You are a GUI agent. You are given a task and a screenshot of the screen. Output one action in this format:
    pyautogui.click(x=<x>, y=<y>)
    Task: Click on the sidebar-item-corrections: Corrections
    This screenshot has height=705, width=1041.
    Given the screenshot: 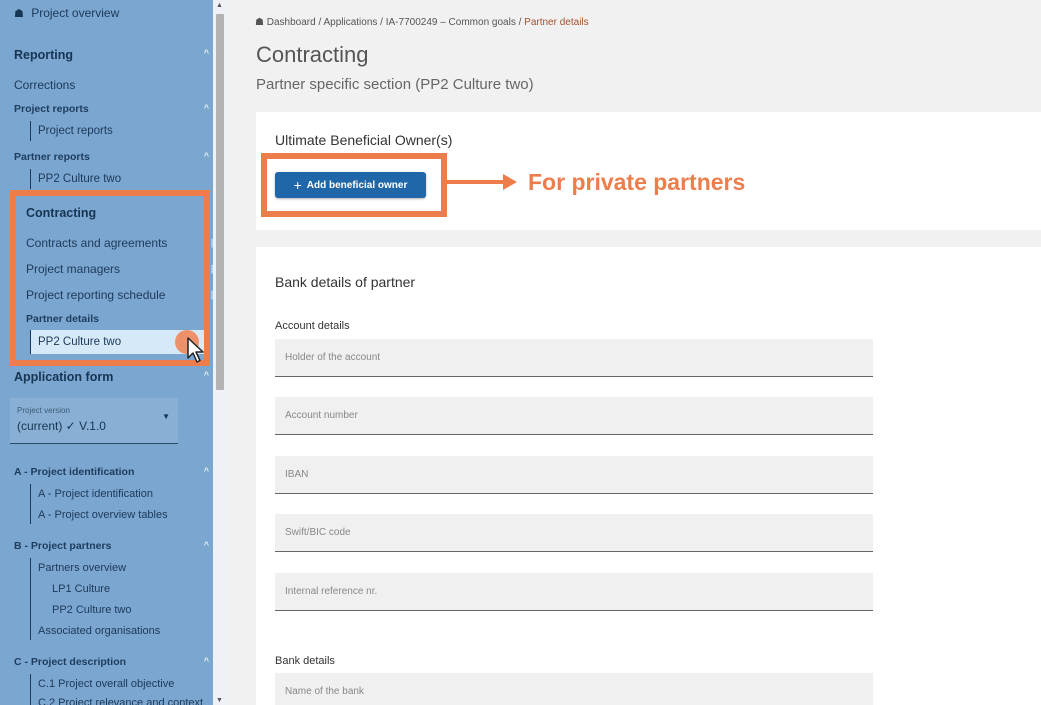 What is the action you would take?
    pyautogui.click(x=120, y=85)
    